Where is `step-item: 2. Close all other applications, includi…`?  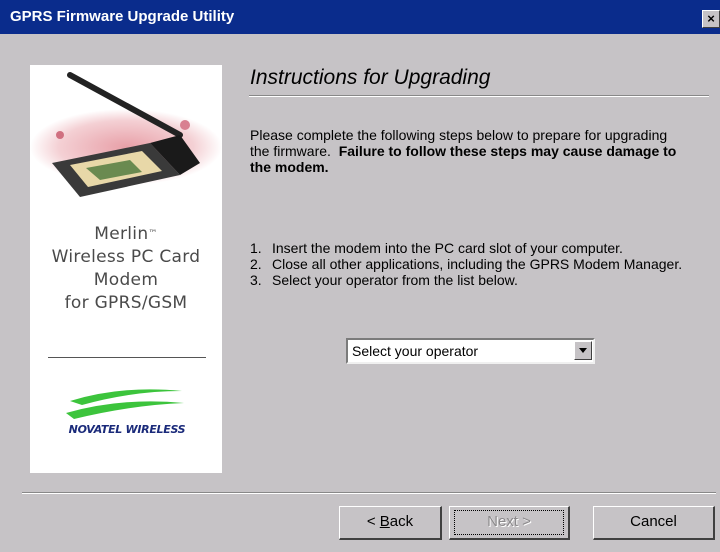 step-item: 2. Close all other applications, includi… is located at coordinates (466, 264).